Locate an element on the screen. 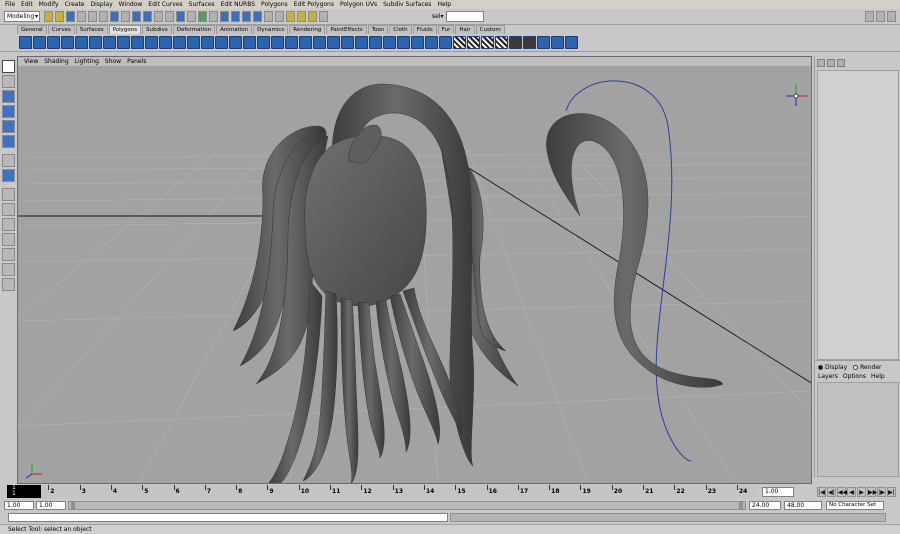 The height and width of the screenshot is (534, 900). save-scene-icon is located at coordinates (70, 16).